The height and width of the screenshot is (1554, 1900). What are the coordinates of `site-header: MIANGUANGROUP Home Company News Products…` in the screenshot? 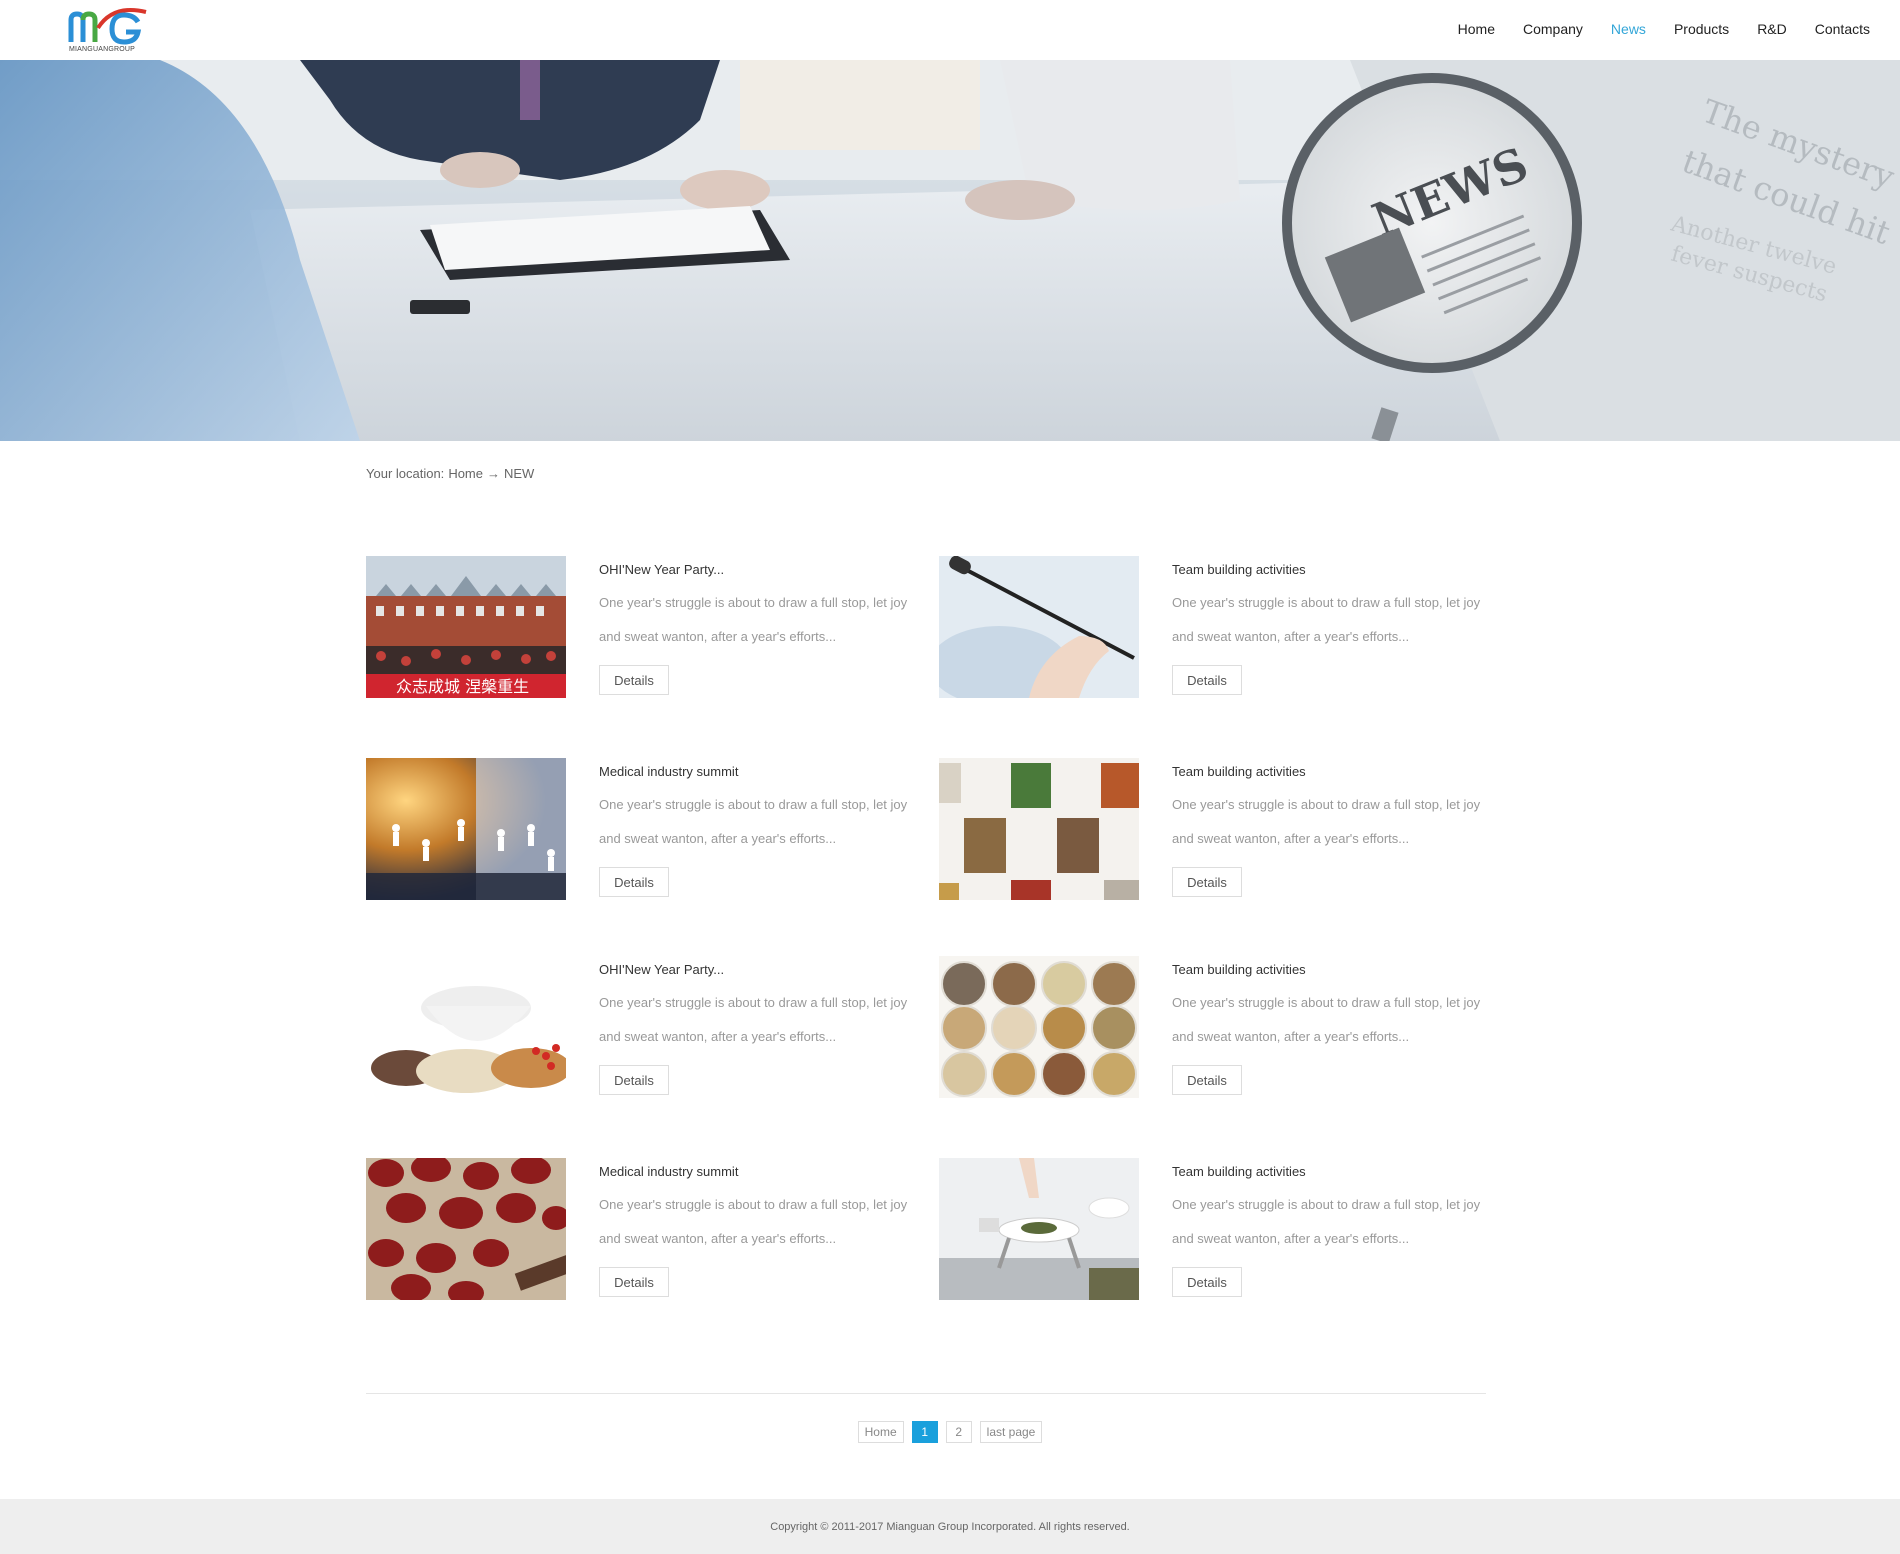 It's located at (950, 30).